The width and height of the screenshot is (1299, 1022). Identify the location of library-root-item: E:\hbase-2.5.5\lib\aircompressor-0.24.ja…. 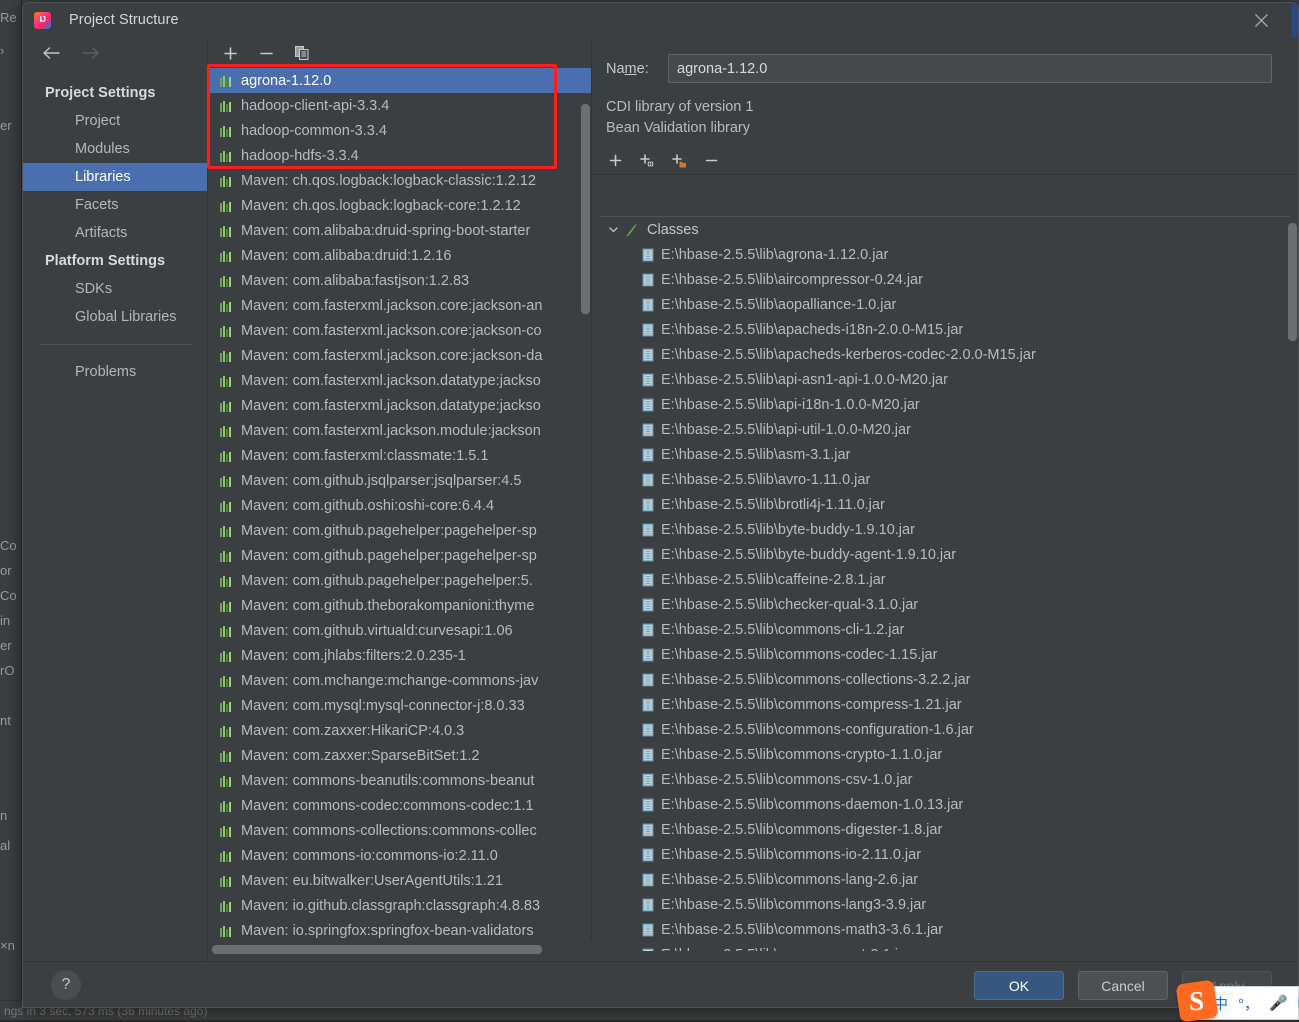
(945, 279).